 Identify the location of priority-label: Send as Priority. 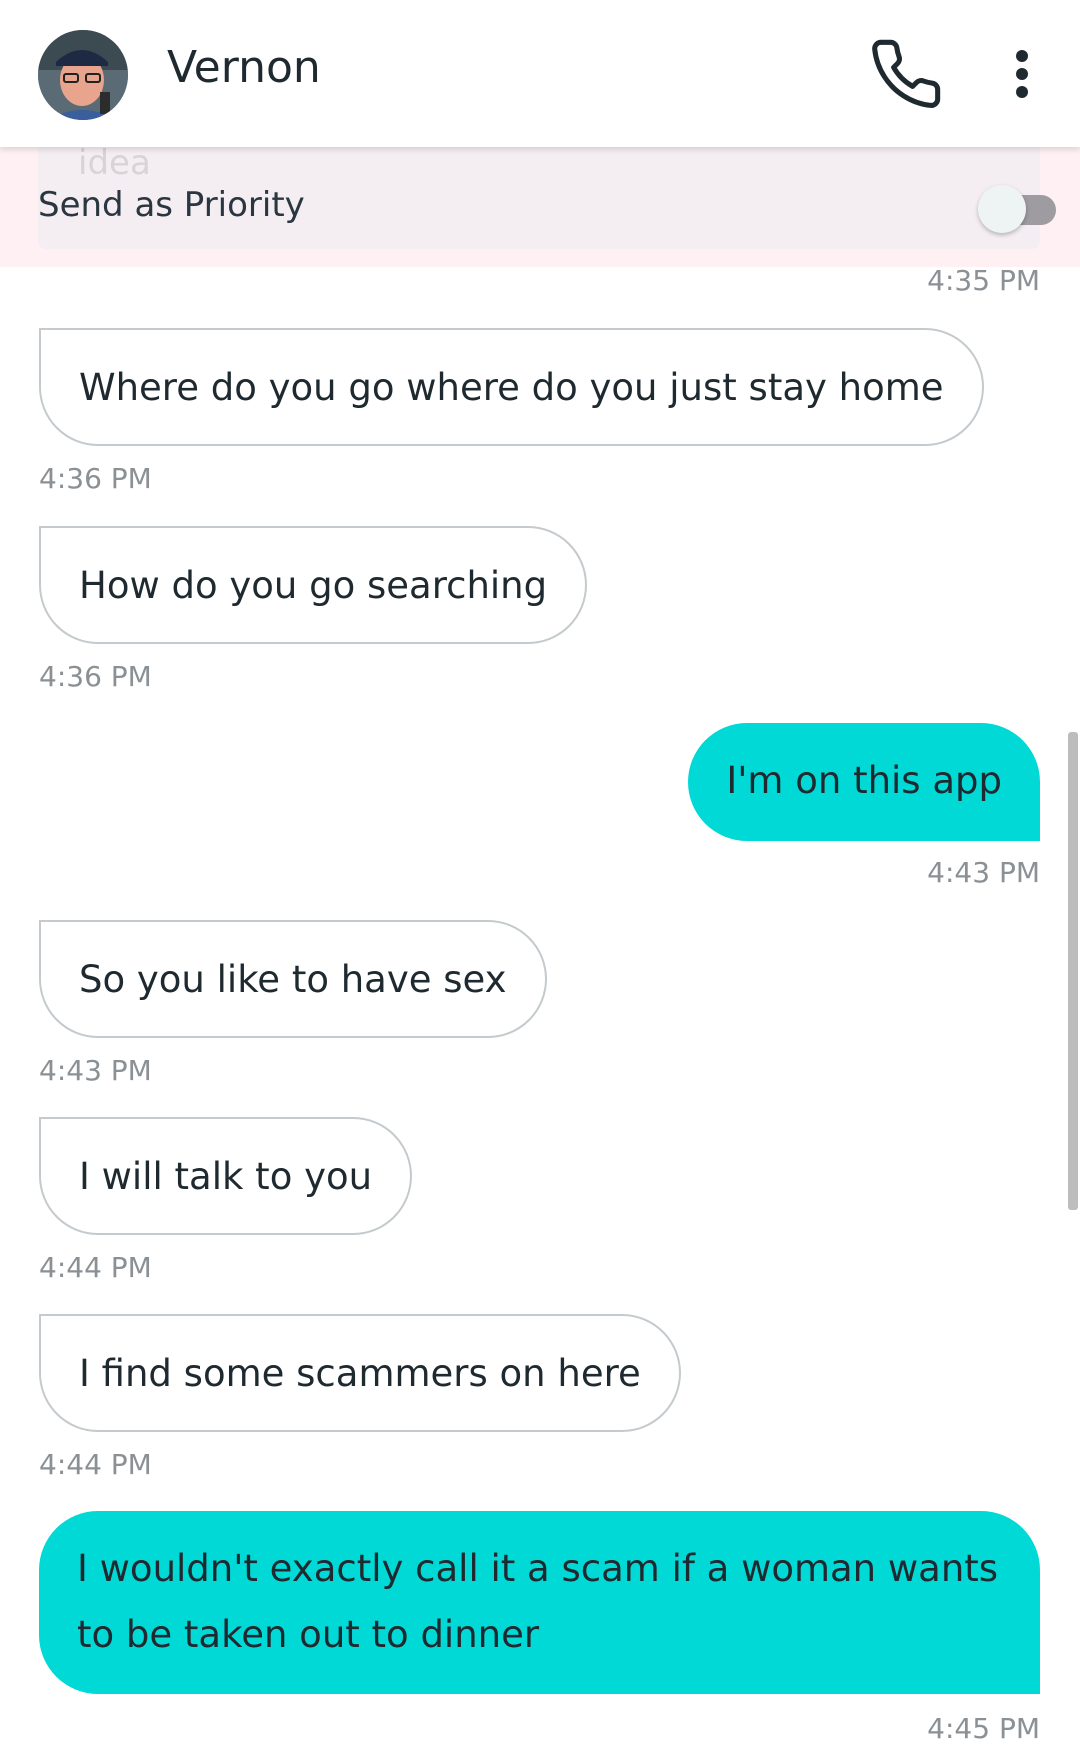
(171, 205).